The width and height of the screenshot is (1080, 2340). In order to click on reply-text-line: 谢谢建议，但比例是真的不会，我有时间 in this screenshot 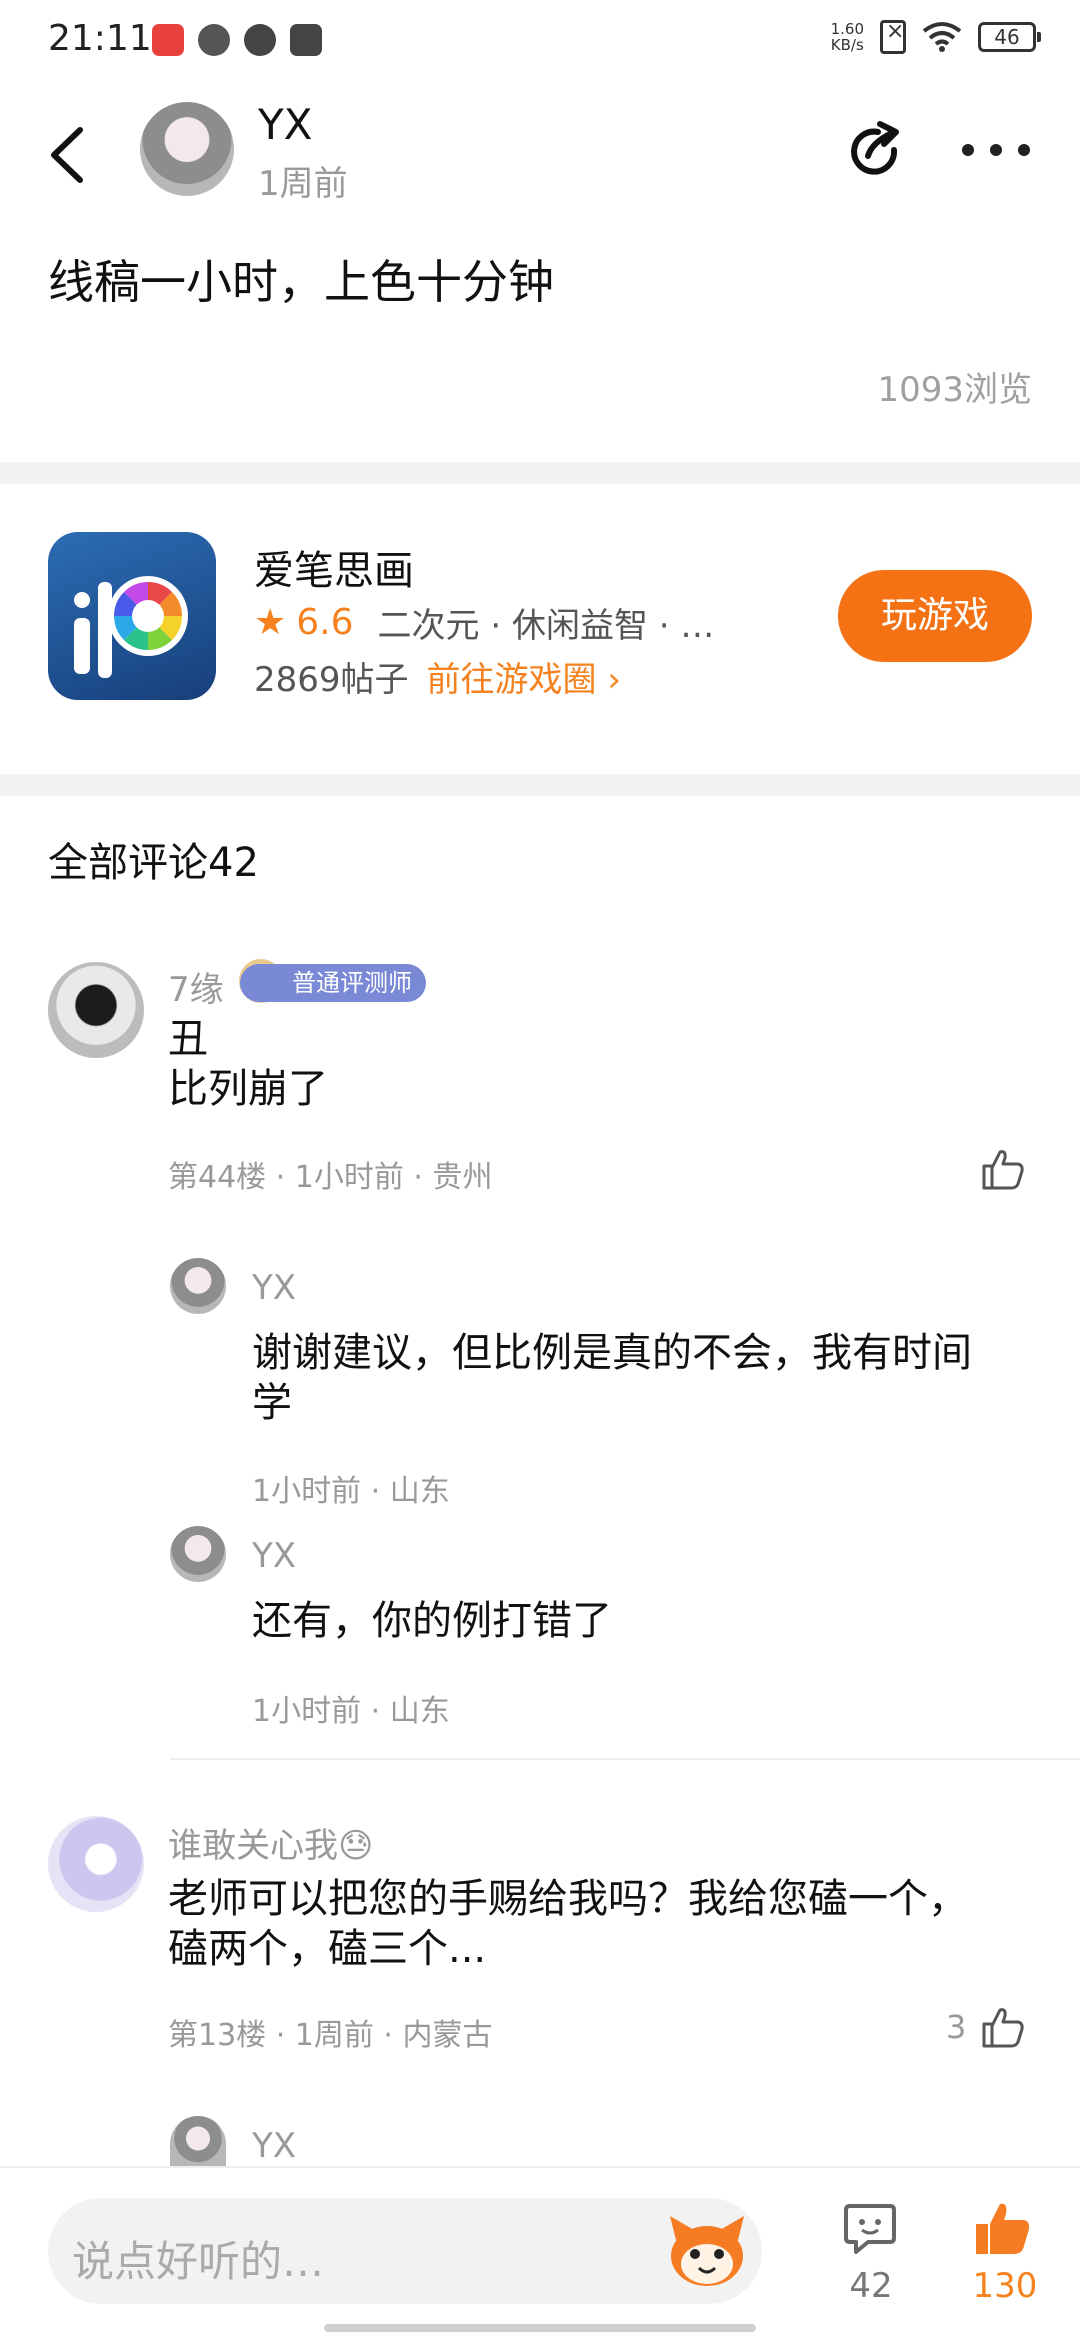, I will do `click(612, 1353)`.